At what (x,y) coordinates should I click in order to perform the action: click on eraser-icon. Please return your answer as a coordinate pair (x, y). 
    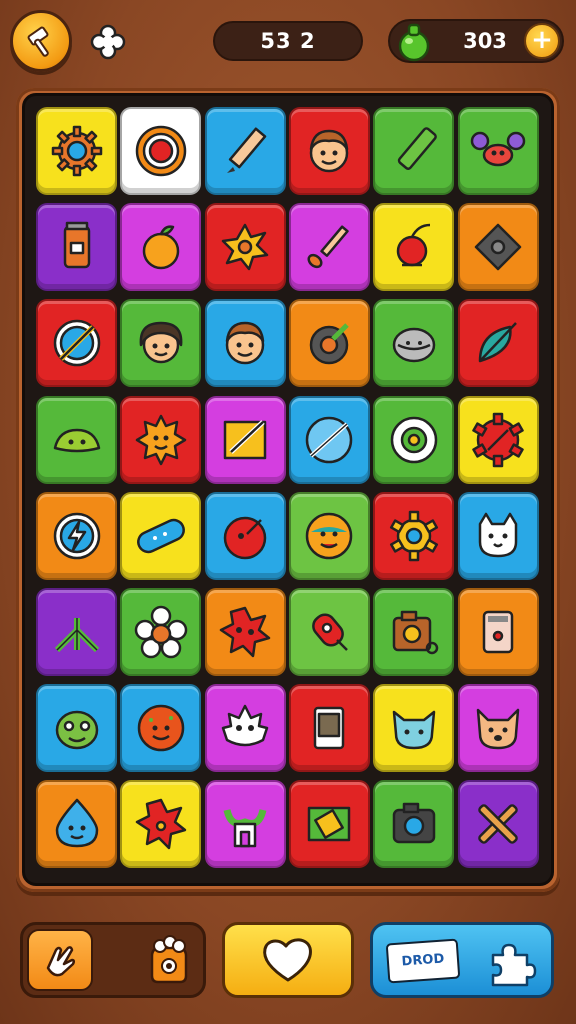
    Looking at the image, I should click on (329, 824).